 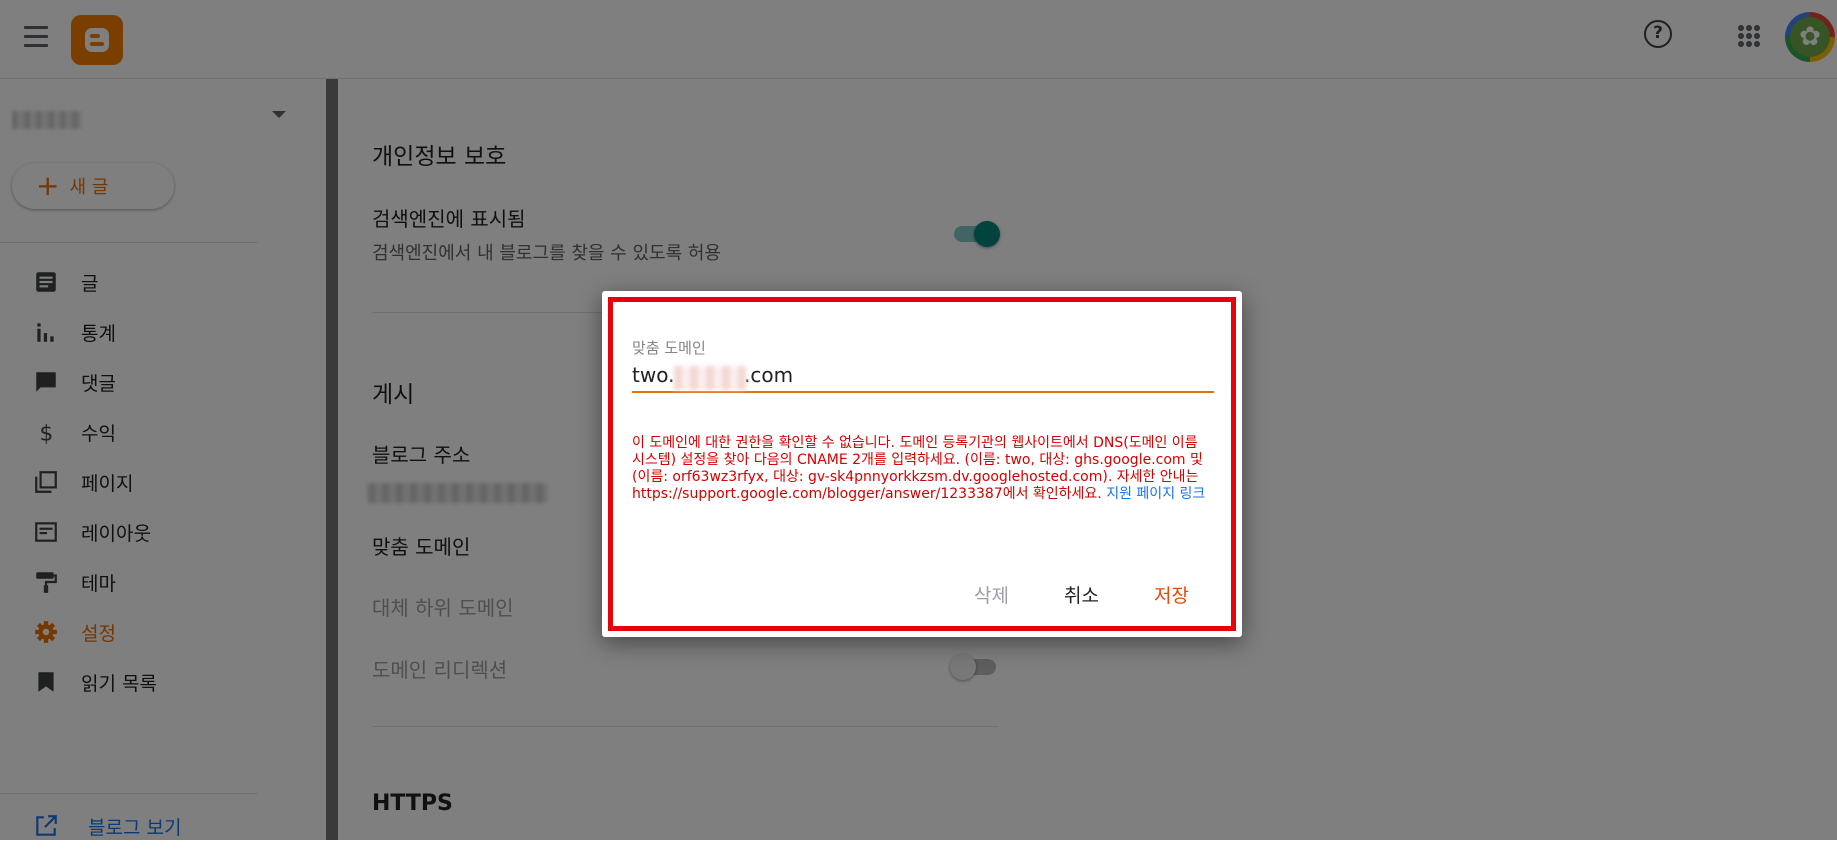 I want to click on support-page-link: 지원 페이지 링크, so click(x=1155, y=494).